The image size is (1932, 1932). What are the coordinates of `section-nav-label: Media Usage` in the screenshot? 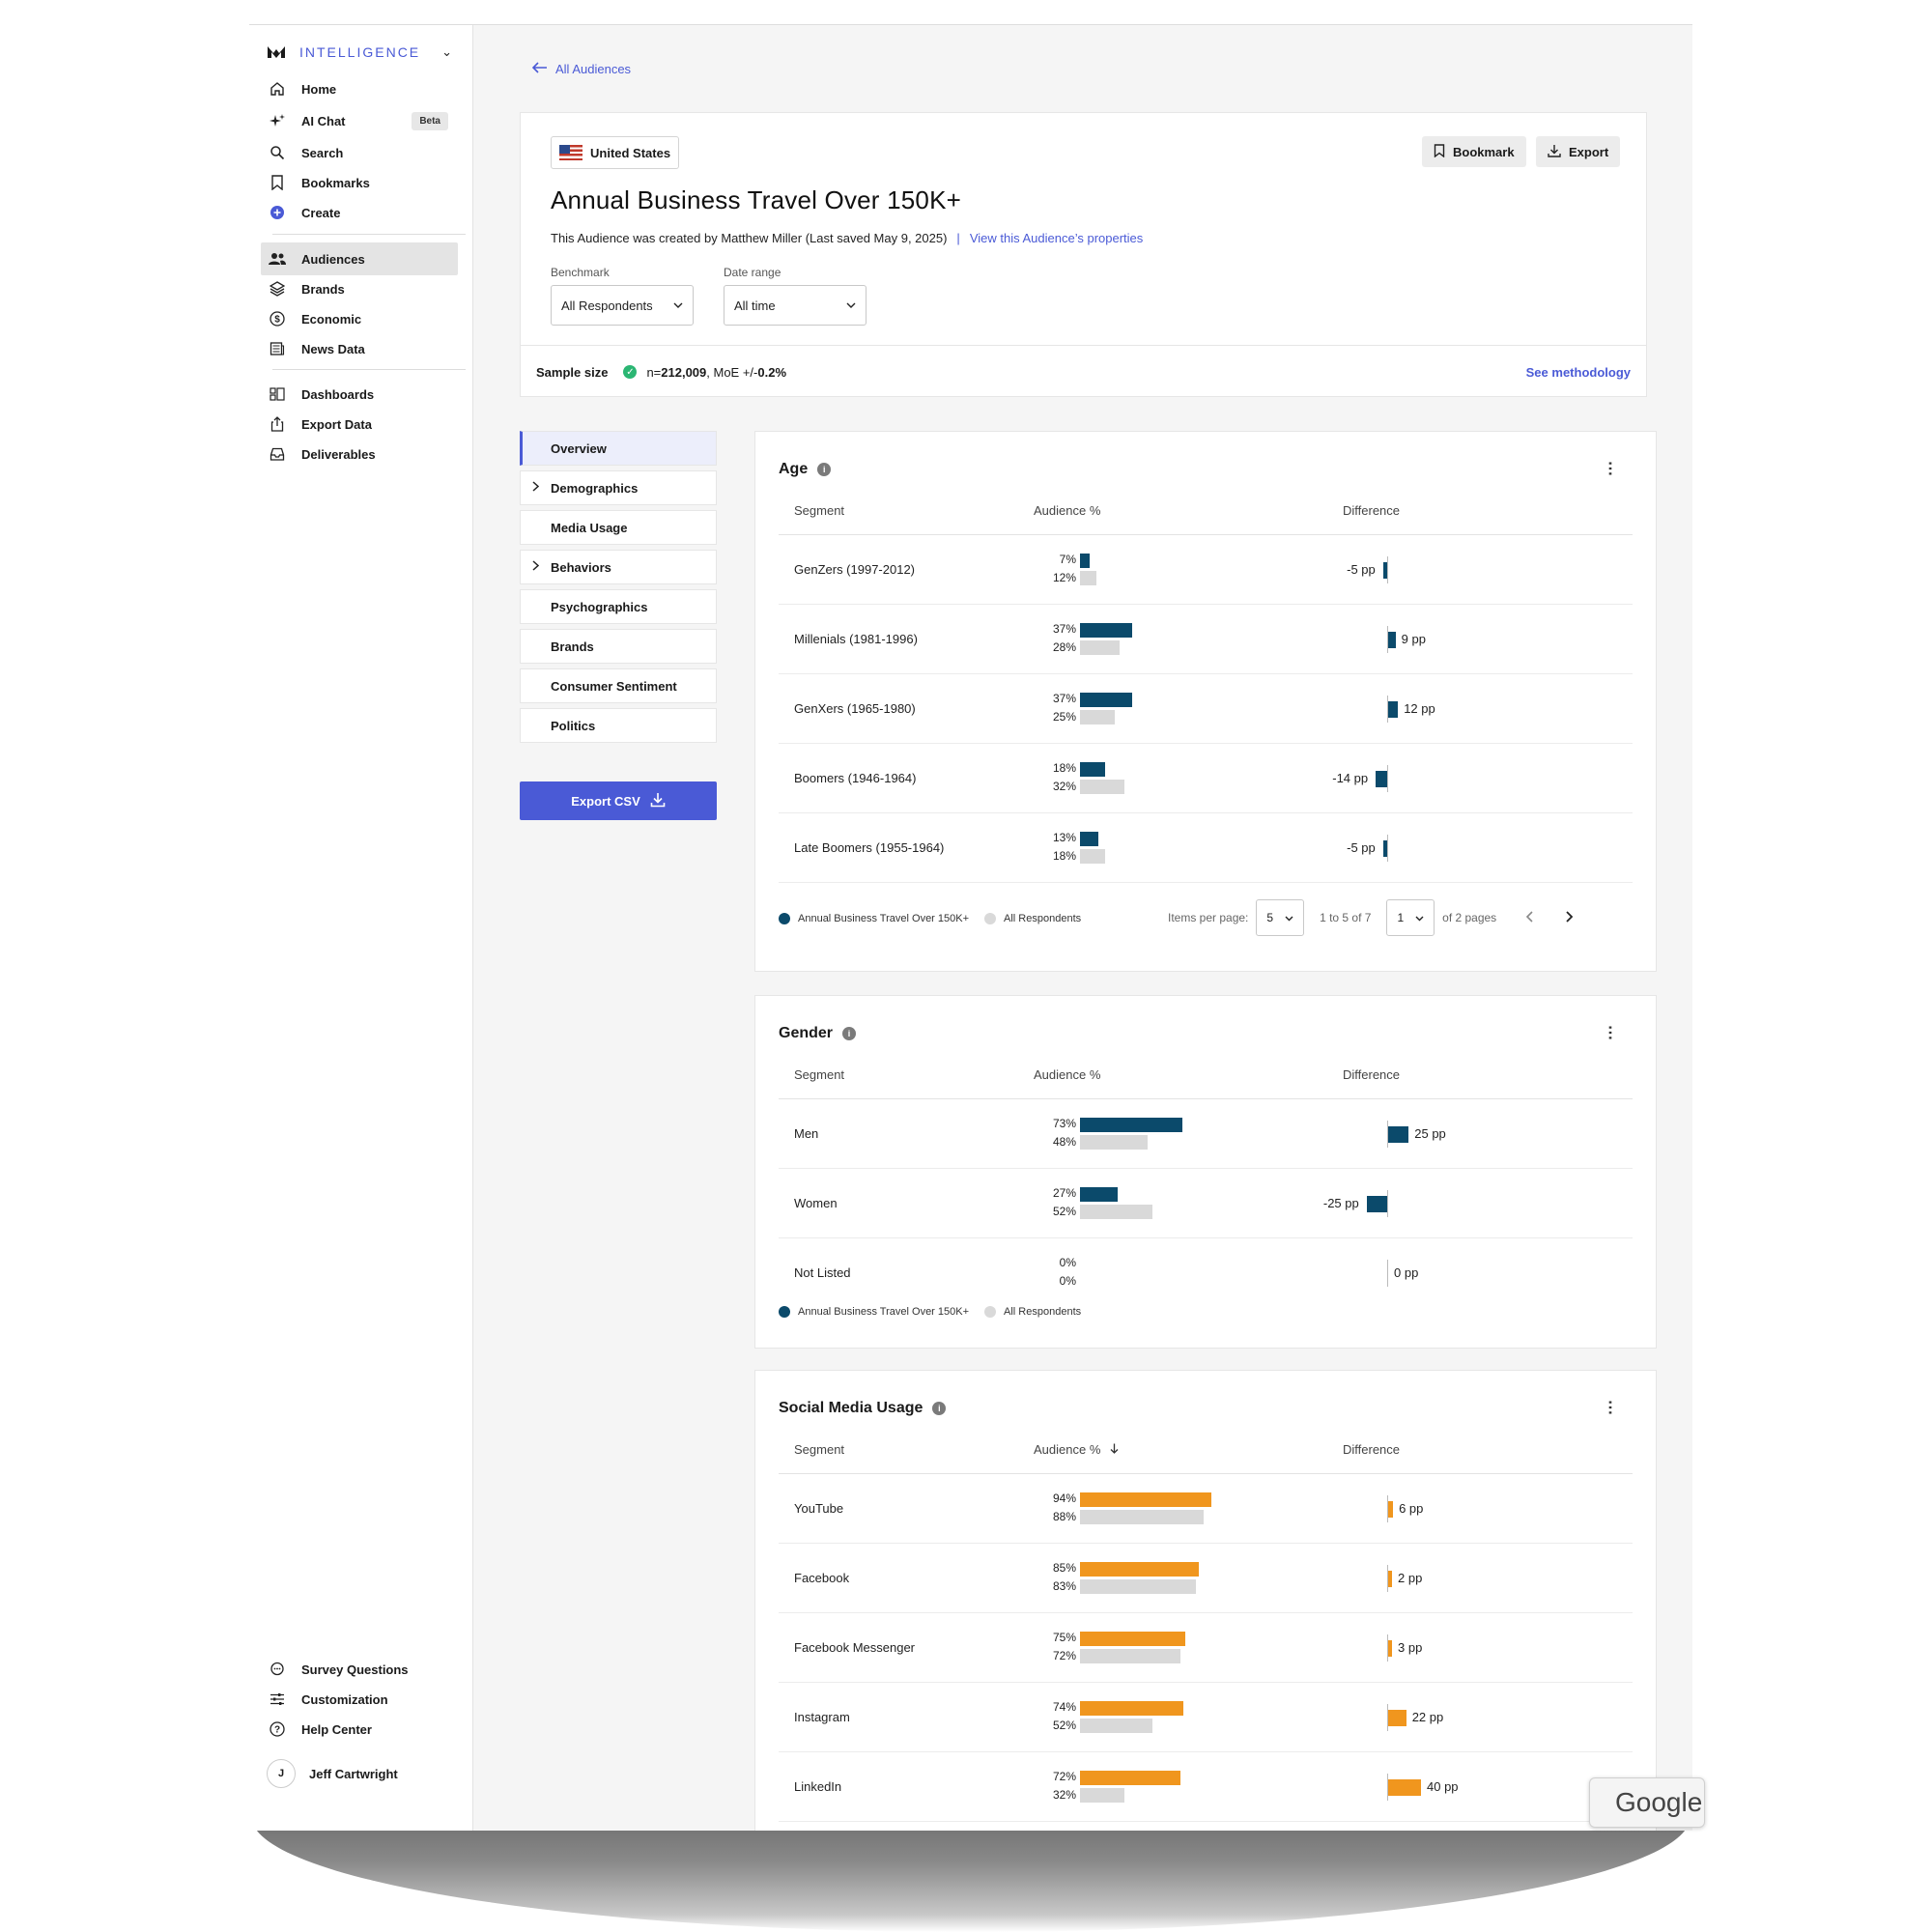 It's located at (589, 527).